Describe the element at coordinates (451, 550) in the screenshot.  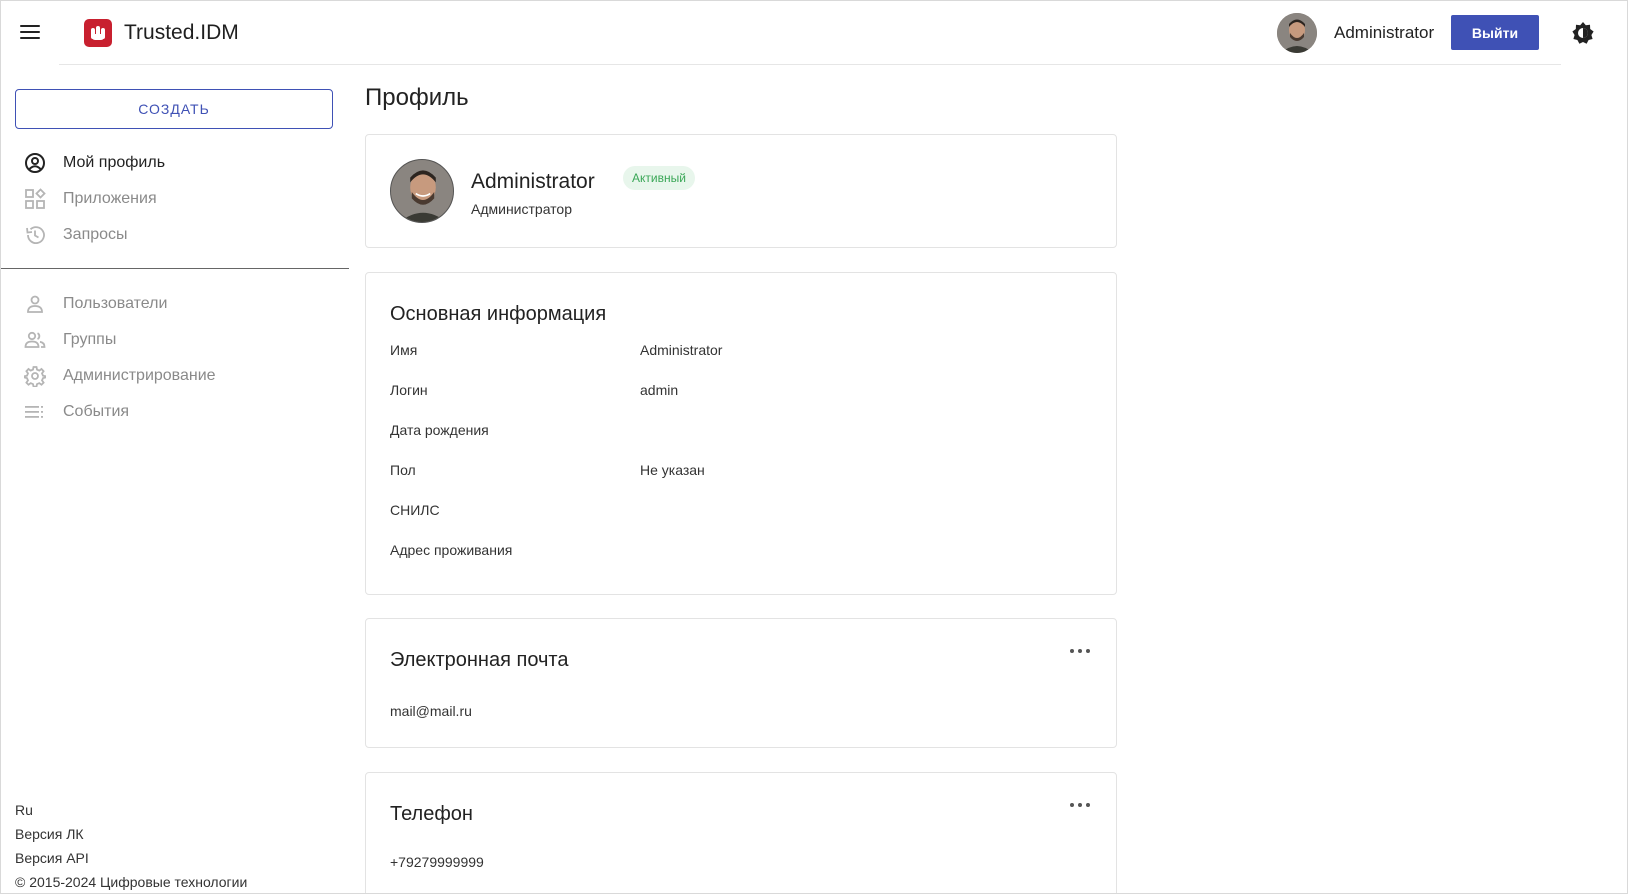
I see `info-label: Адрес проживания` at that location.